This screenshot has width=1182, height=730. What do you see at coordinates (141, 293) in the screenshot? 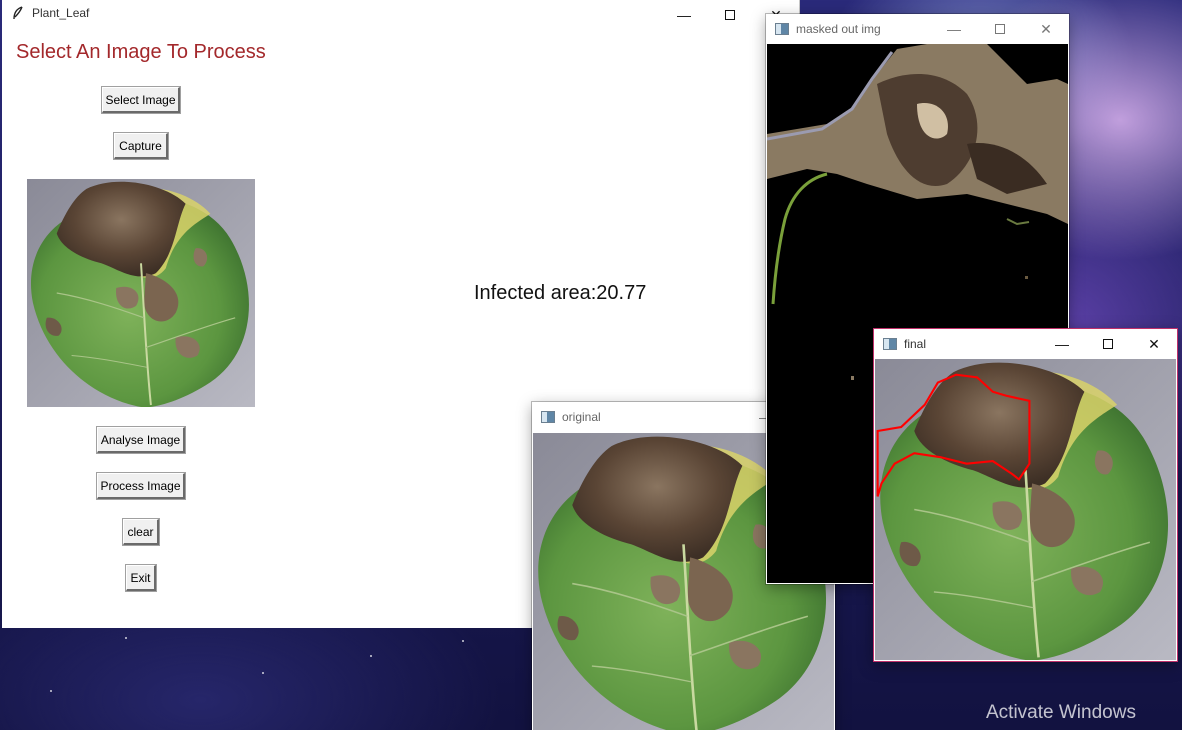
I see `selected-leaf-image` at bounding box center [141, 293].